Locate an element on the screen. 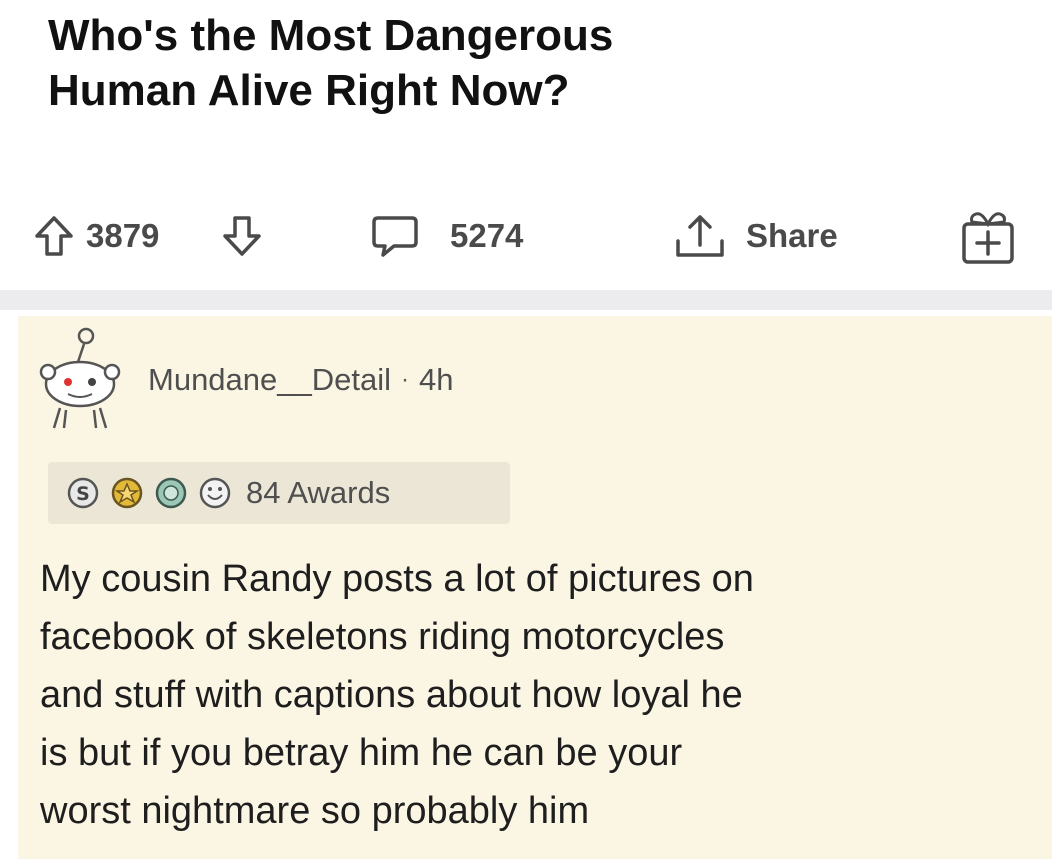 The image size is (1052, 859). vote-count: 3879 is located at coordinates (122, 236).